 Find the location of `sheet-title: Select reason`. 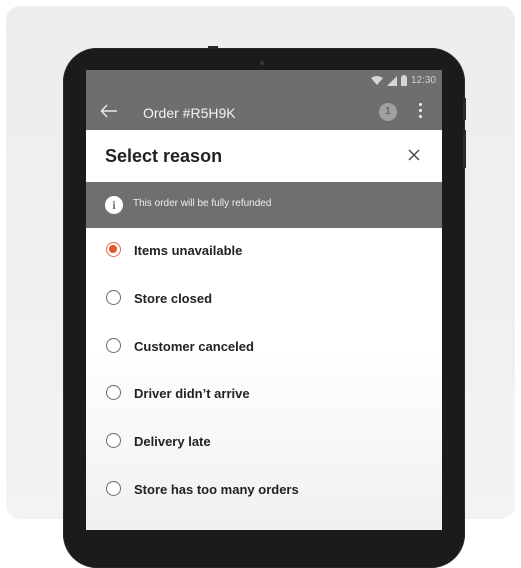

sheet-title: Select reason is located at coordinates (164, 156).